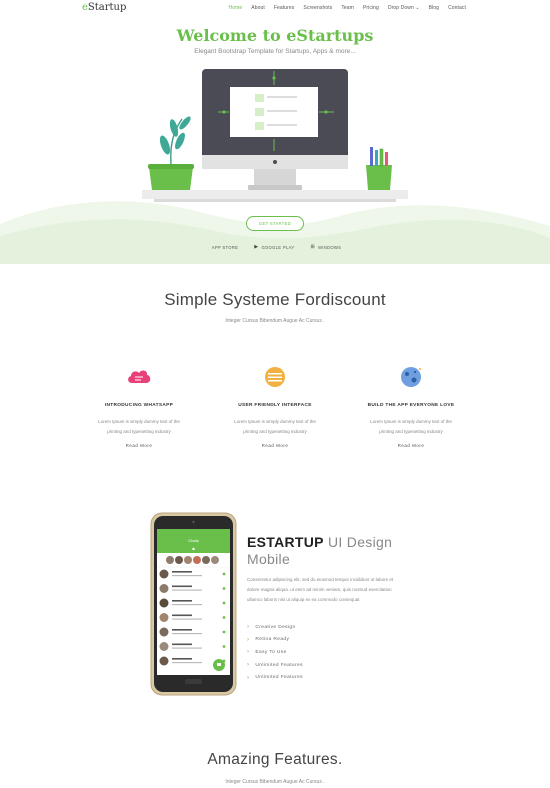 This screenshot has height=788, width=550. Describe the element at coordinates (284, 8) in the screenshot. I see `nav-features: Features` at that location.